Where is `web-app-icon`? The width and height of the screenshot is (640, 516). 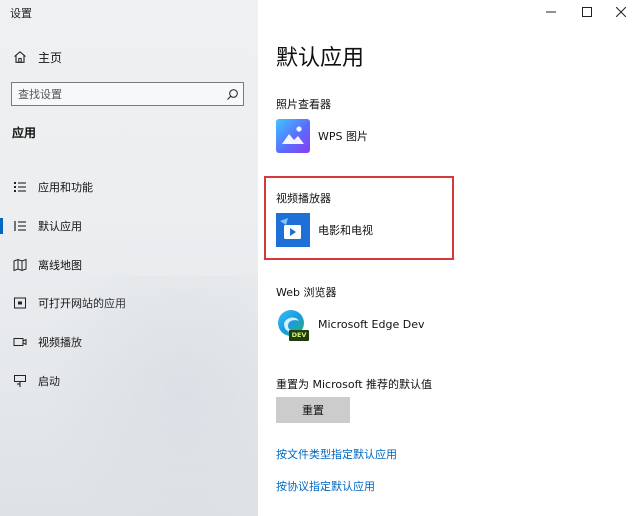 web-app-icon is located at coordinates (20, 303).